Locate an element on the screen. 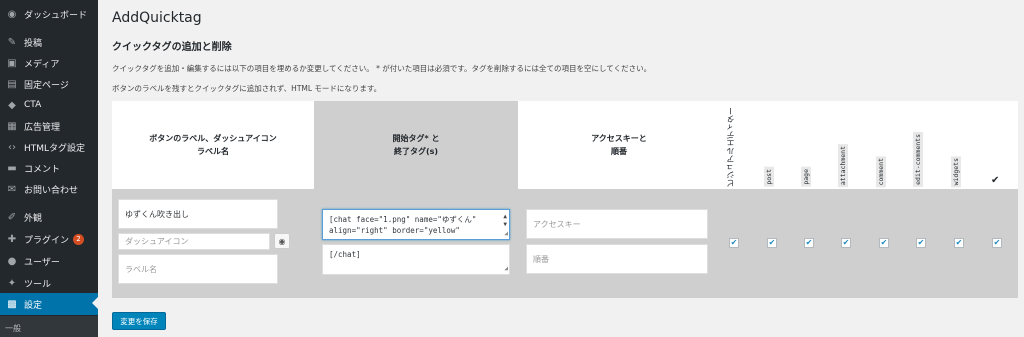 This screenshot has height=337, width=1024. comment-icon: ▬ is located at coordinates (12, 168).